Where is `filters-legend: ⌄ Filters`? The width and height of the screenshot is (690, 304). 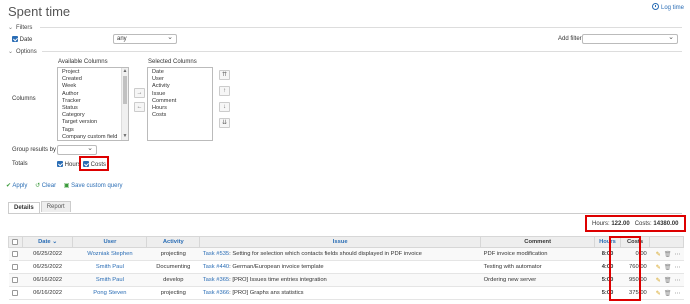 filters-legend: ⌄ Filters is located at coordinates (20, 27).